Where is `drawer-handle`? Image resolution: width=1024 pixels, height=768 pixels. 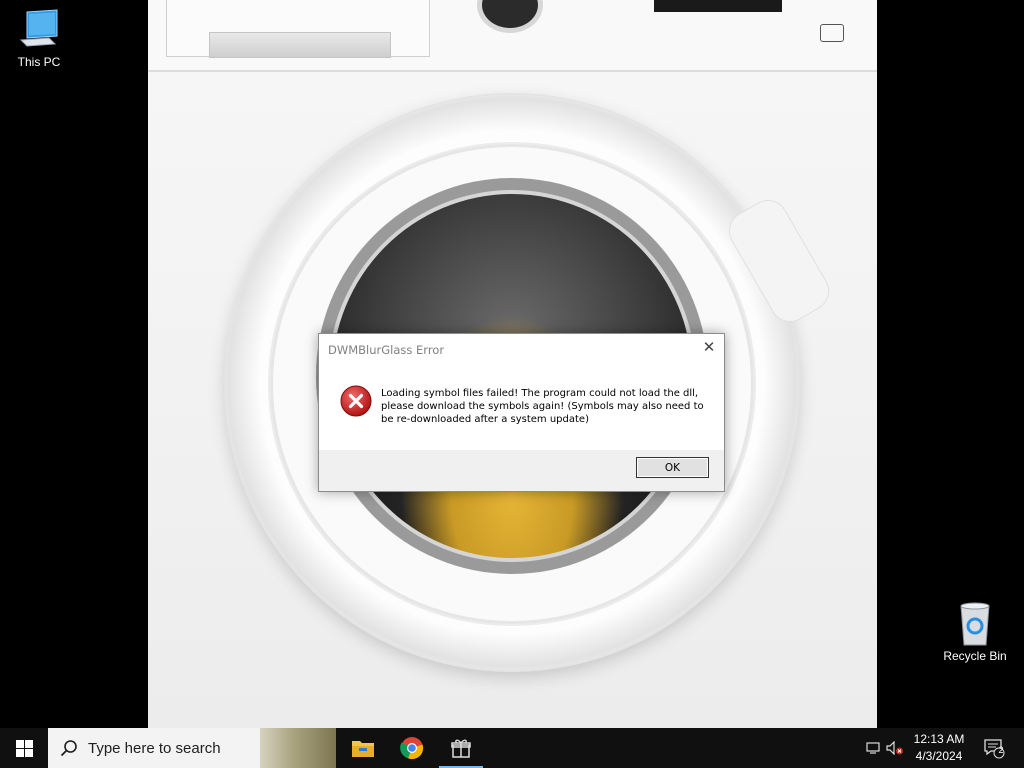 drawer-handle is located at coordinates (300, 45).